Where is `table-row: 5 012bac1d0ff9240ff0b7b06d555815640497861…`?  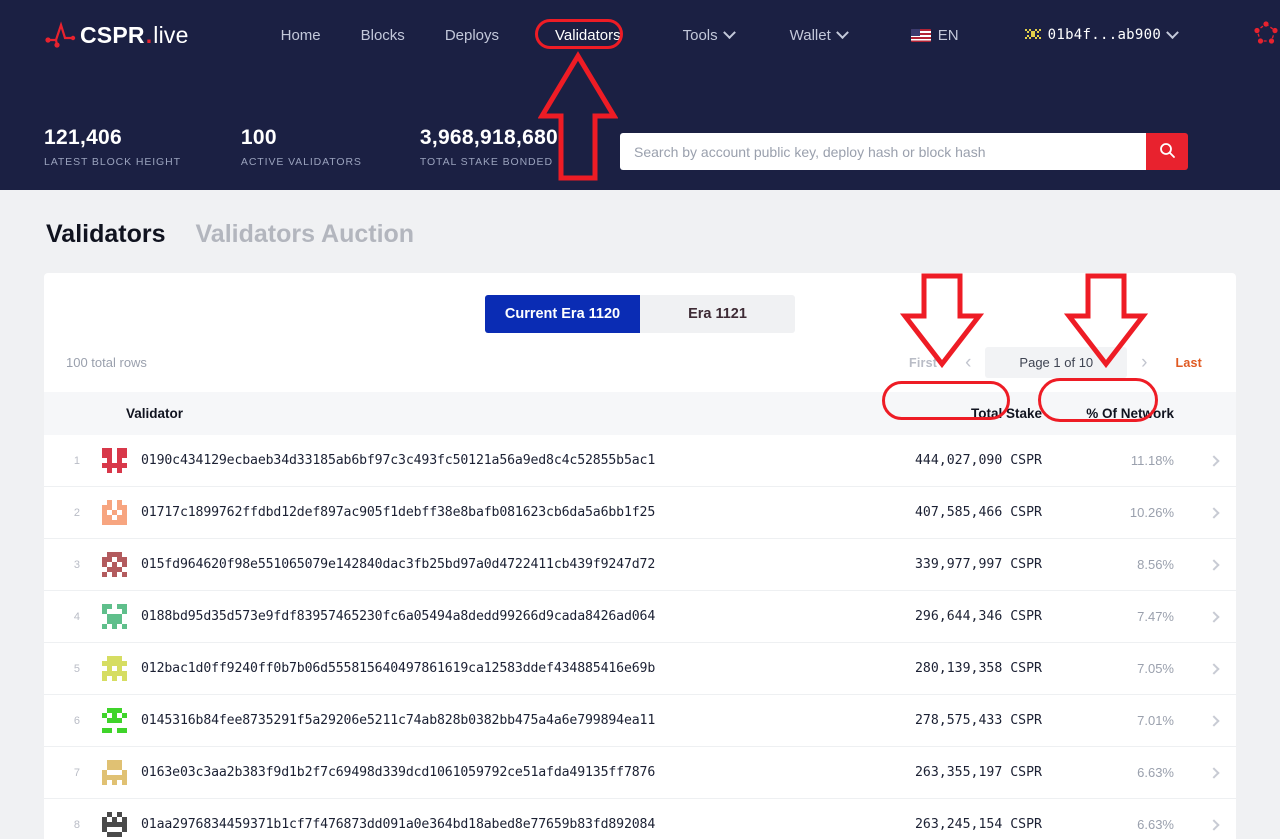
table-row: 5 012bac1d0ff9240ff0b7b06d555815640497861… is located at coordinates (640, 668).